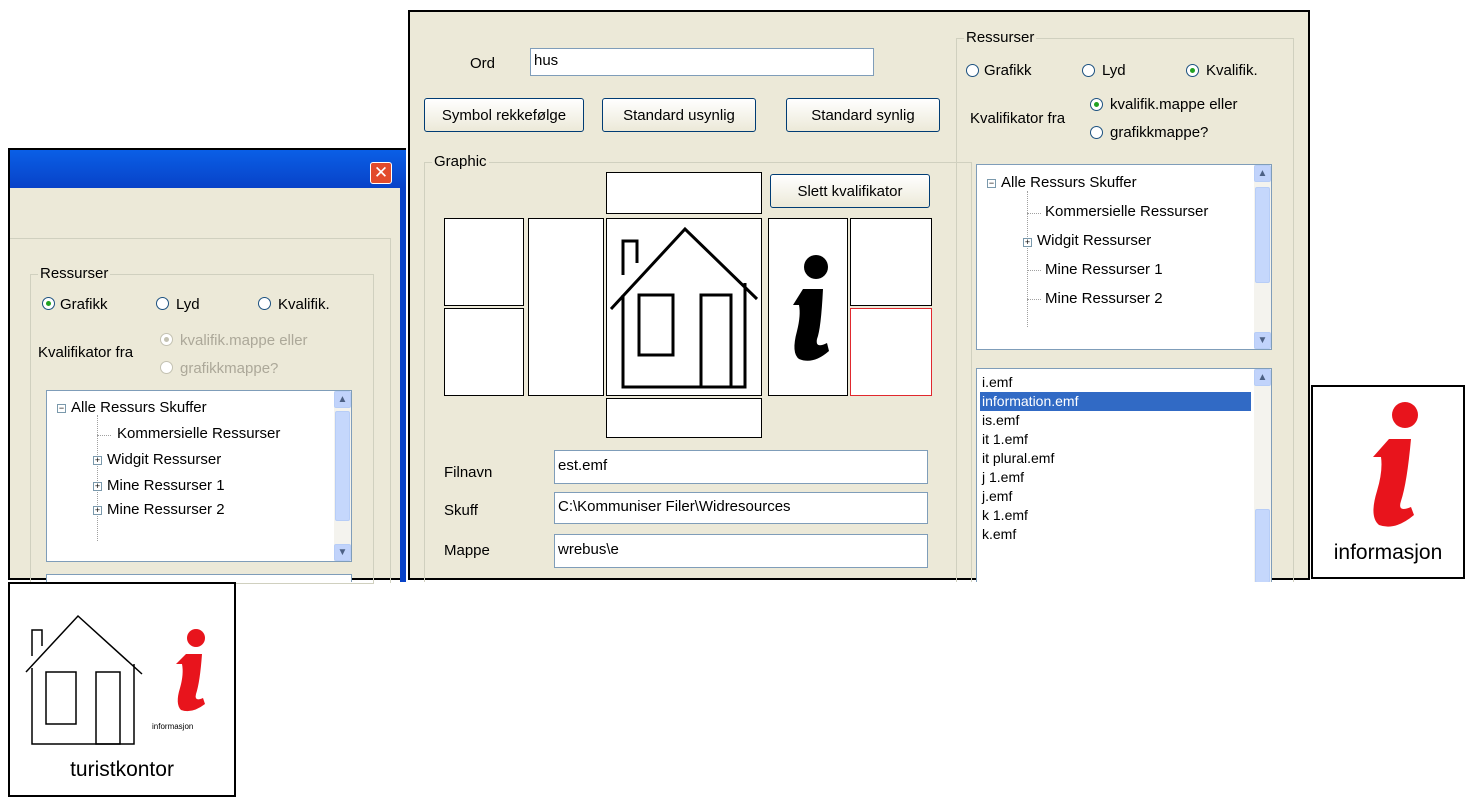  I want to click on close-icon: ✕, so click(381, 173).